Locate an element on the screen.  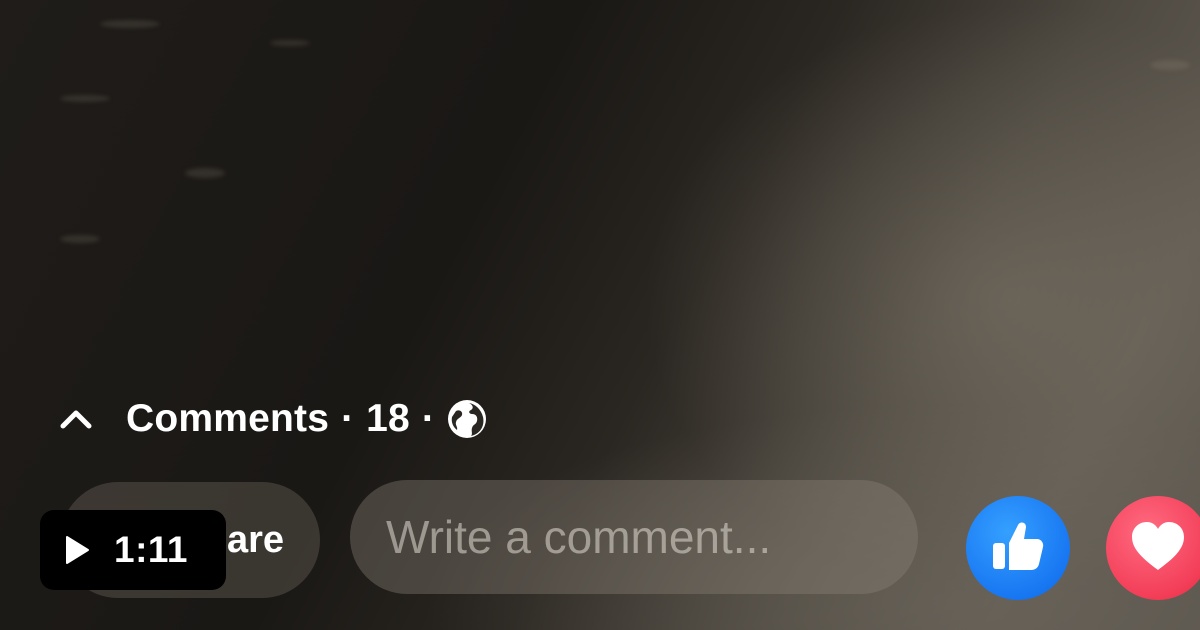
heart-icon is located at coordinates (1158, 548).